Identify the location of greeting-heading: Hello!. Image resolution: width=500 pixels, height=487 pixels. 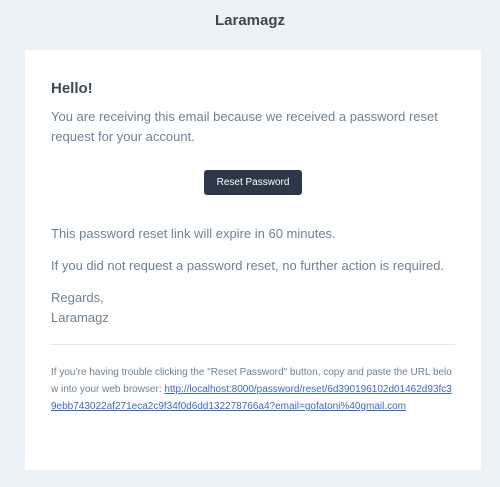
(72, 88).